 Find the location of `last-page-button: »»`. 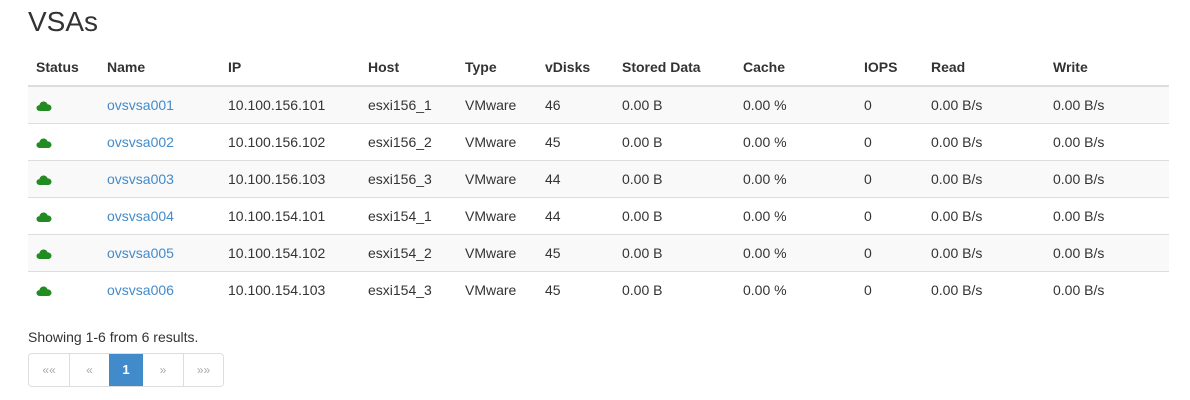

last-page-button: »» is located at coordinates (203, 370).